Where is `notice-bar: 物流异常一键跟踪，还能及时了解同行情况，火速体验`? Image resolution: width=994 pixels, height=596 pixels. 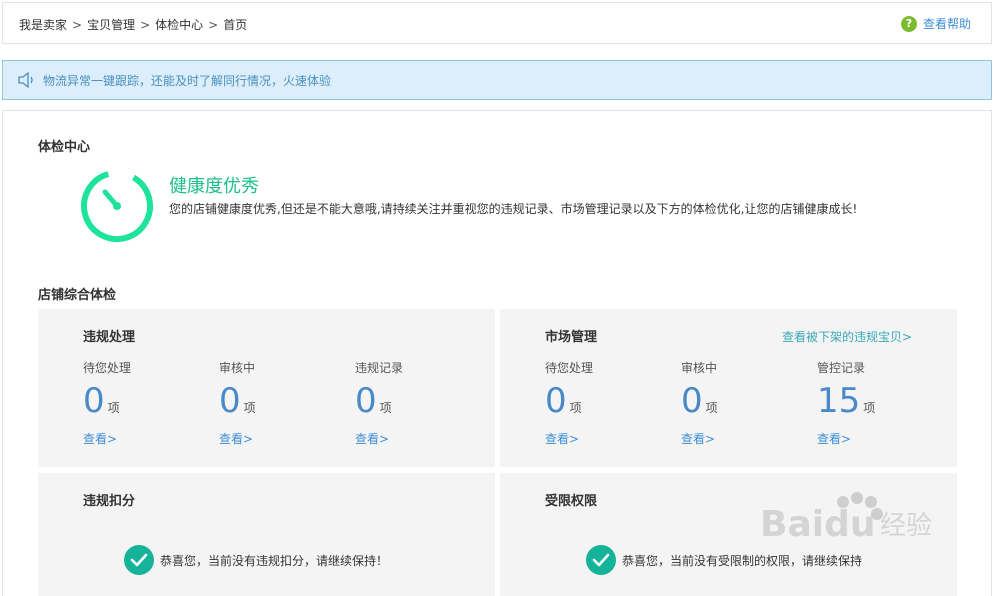
notice-bar: 物流异常一键跟踪，还能及时了解同行情况，火速体验 is located at coordinates (497, 80).